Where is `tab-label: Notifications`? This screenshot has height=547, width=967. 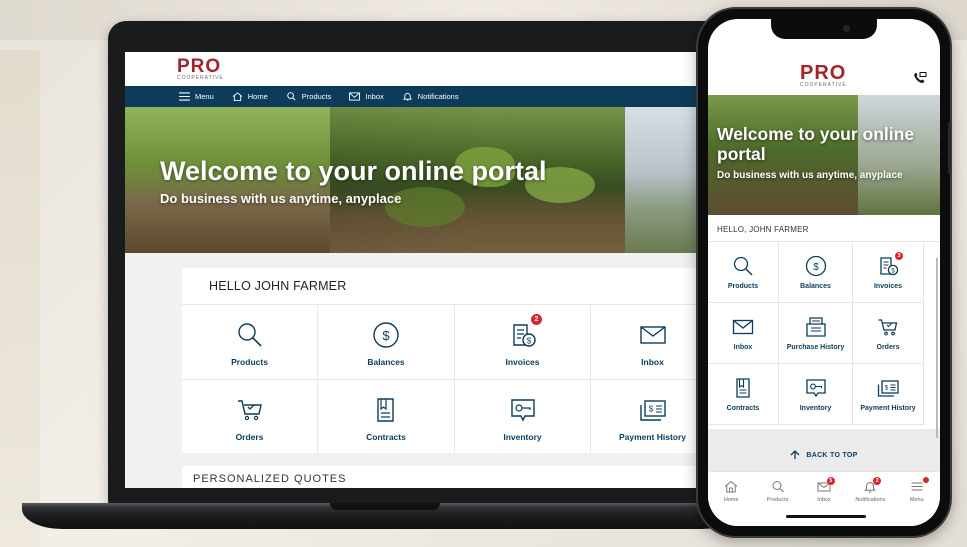 tab-label: Notifications is located at coordinates (870, 500).